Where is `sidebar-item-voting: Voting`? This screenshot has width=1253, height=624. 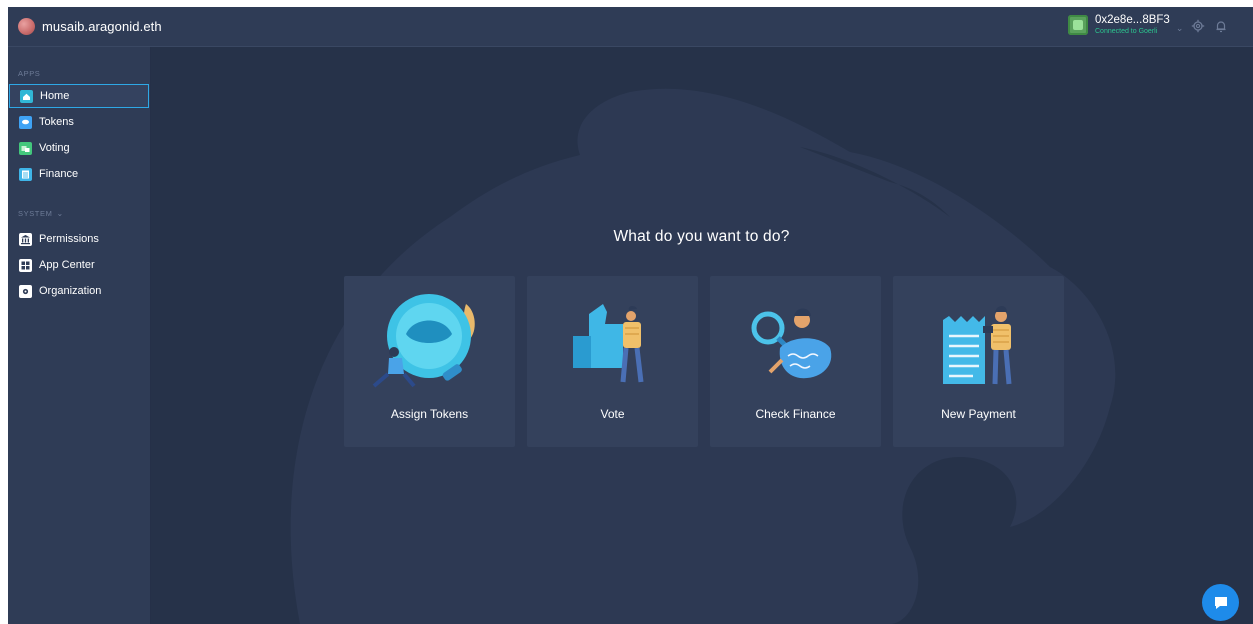
sidebar-item-voting: Voting is located at coordinates (79, 148).